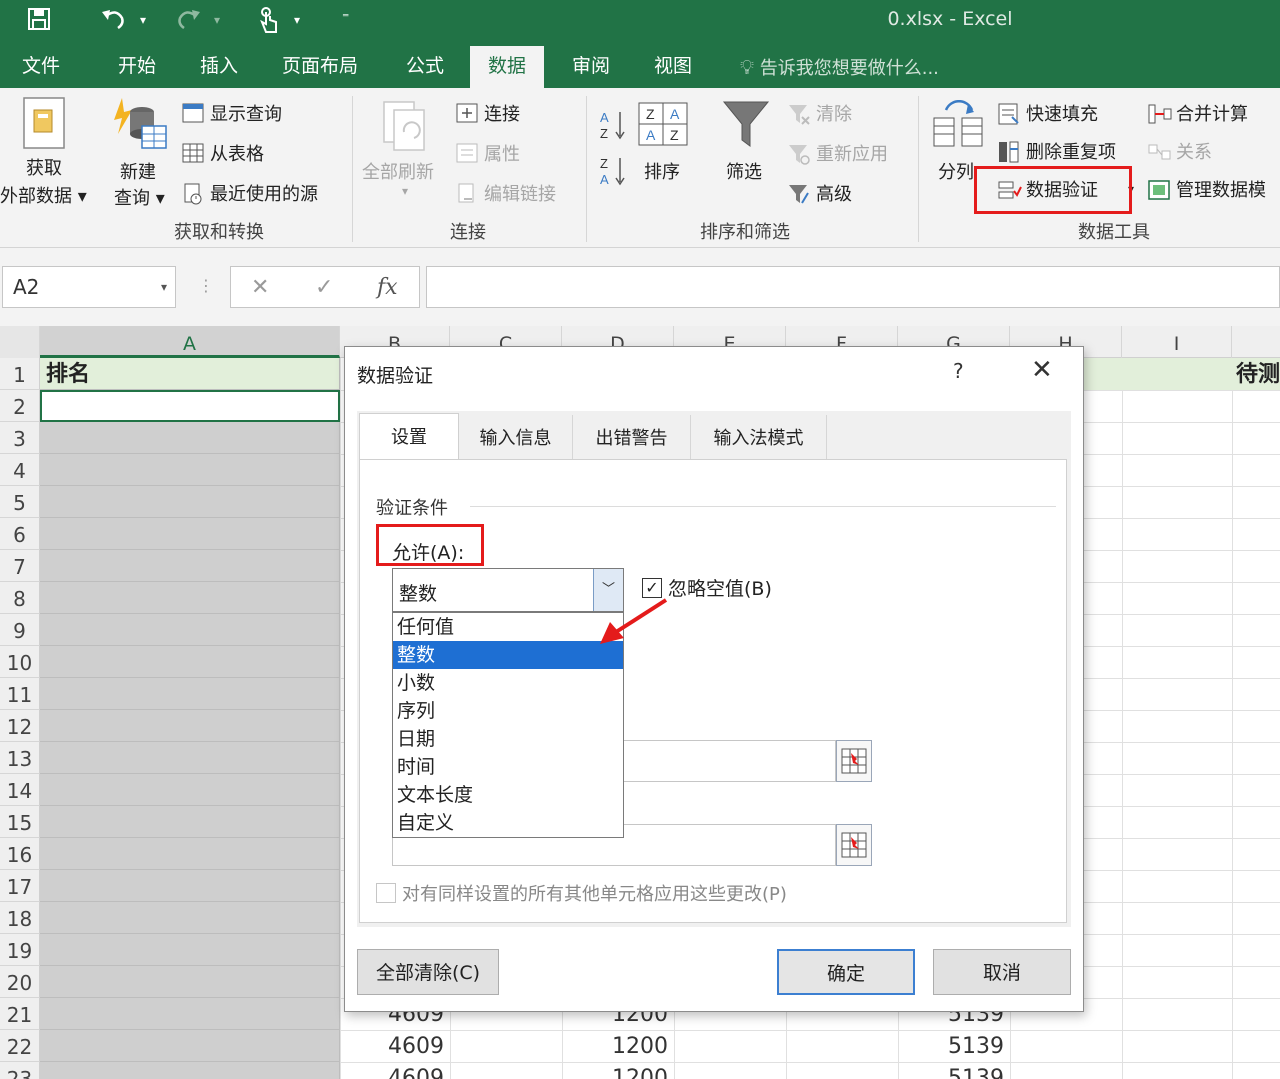 Image resolution: width=1280 pixels, height=1079 pixels. Describe the element at coordinates (164, 287) in the screenshot. I see `name-box-dropdown-icon: ▾` at that location.